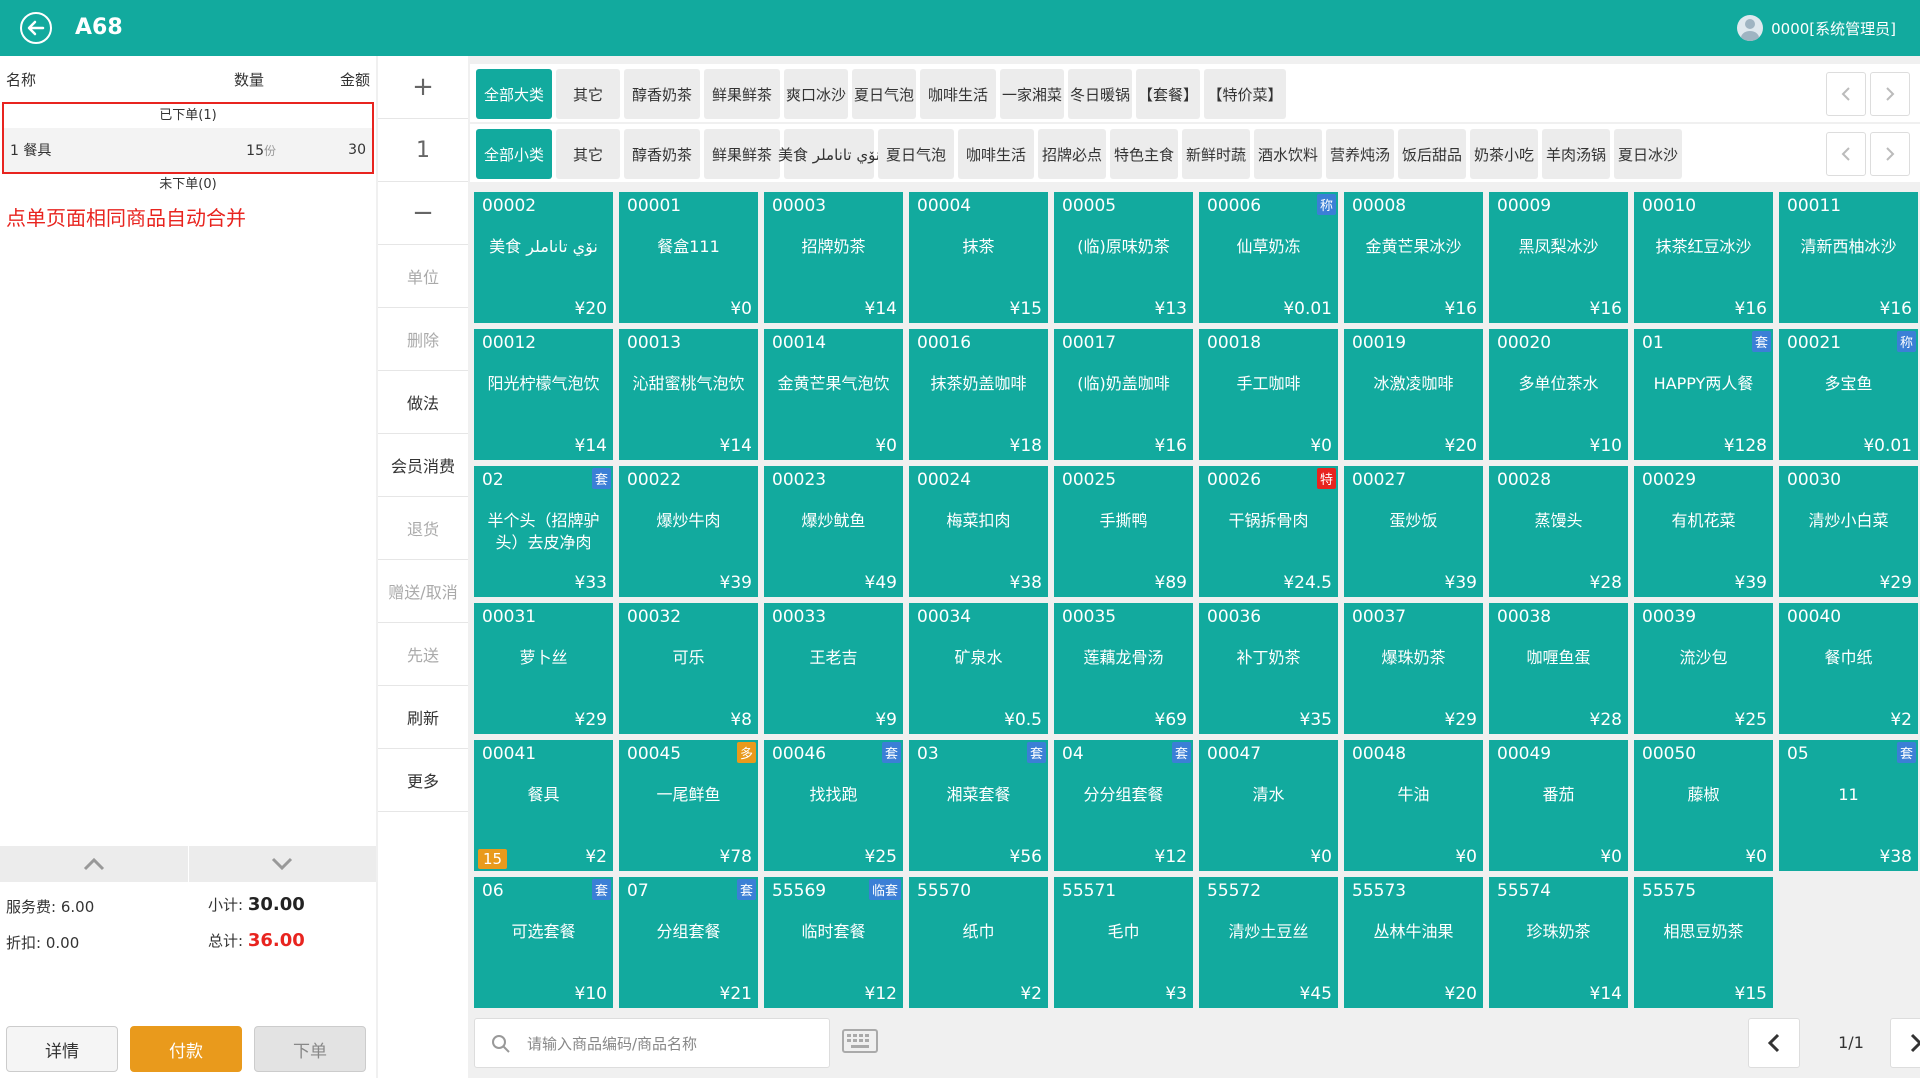  Describe the element at coordinates (1288, 154) in the screenshot. I see `sub-category-tab: 酒水饮料` at that location.